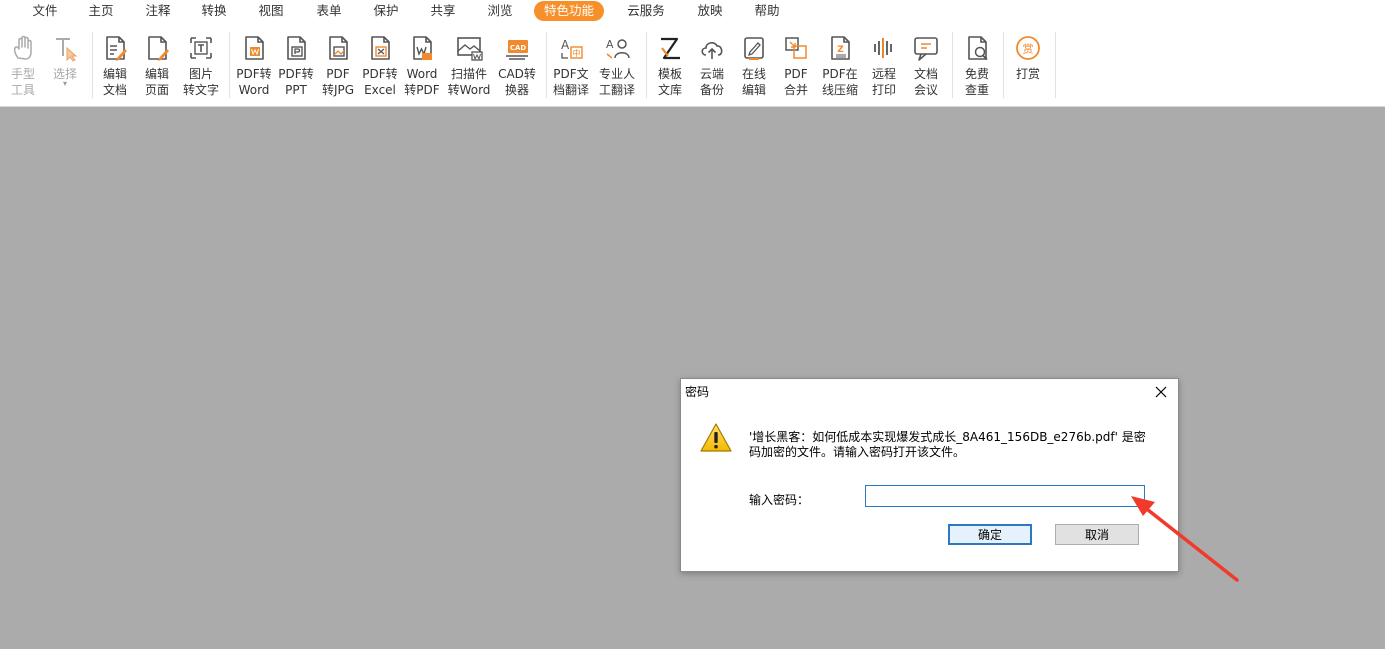 The height and width of the screenshot is (649, 1385). What do you see at coordinates (114, 74) in the screenshot?
I see `tool-label-line1: 编辑` at bounding box center [114, 74].